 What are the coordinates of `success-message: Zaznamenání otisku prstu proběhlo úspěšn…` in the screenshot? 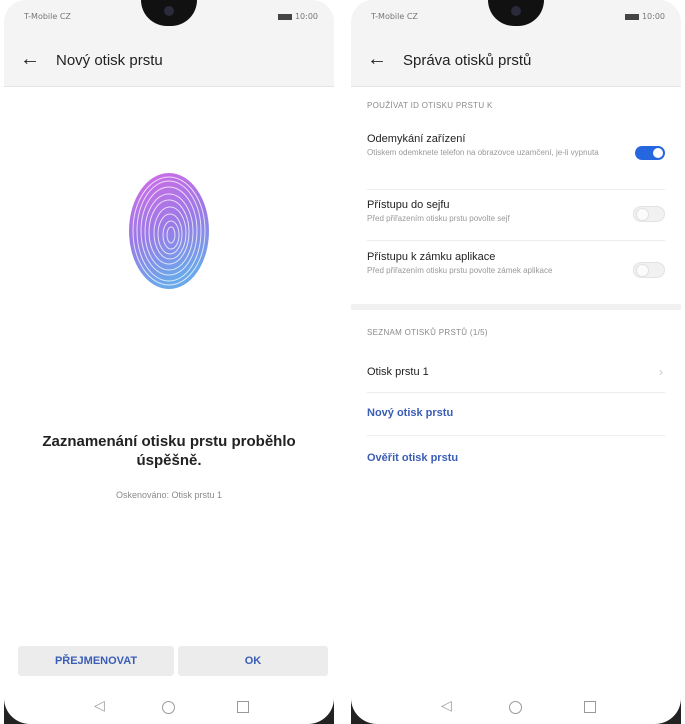 It's located at (169, 451).